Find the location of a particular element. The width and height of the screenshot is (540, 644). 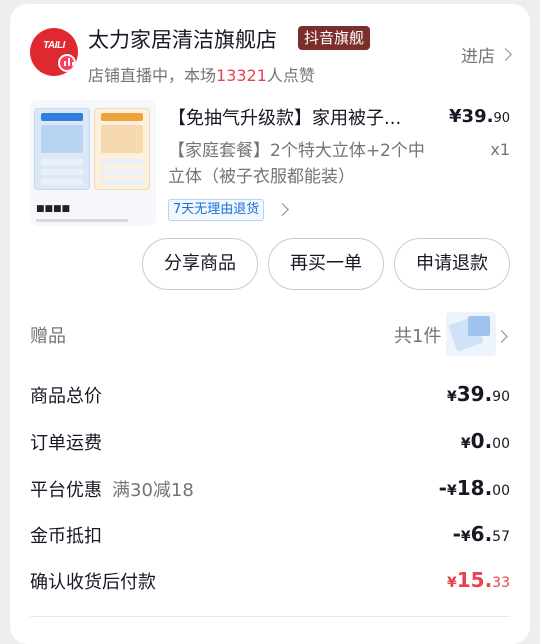

gift-label: 赠品 is located at coordinates (48, 336).